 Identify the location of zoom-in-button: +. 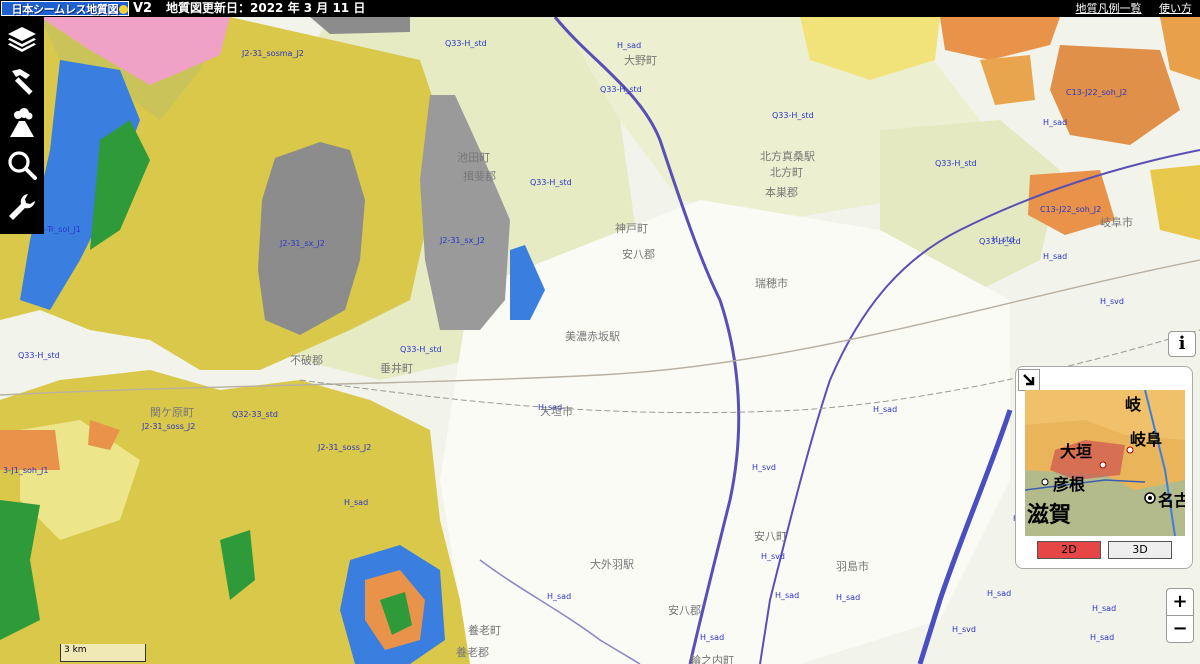
(1180, 602).